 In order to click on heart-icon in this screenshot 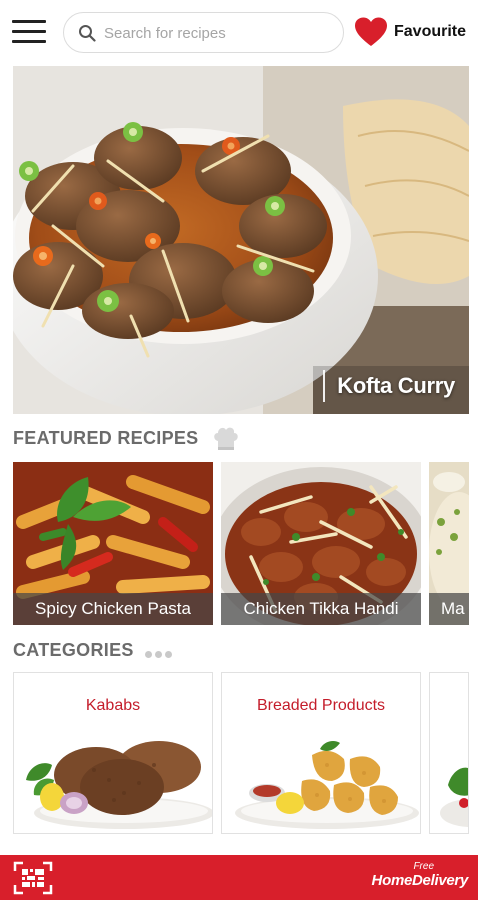, I will do `click(371, 31)`.